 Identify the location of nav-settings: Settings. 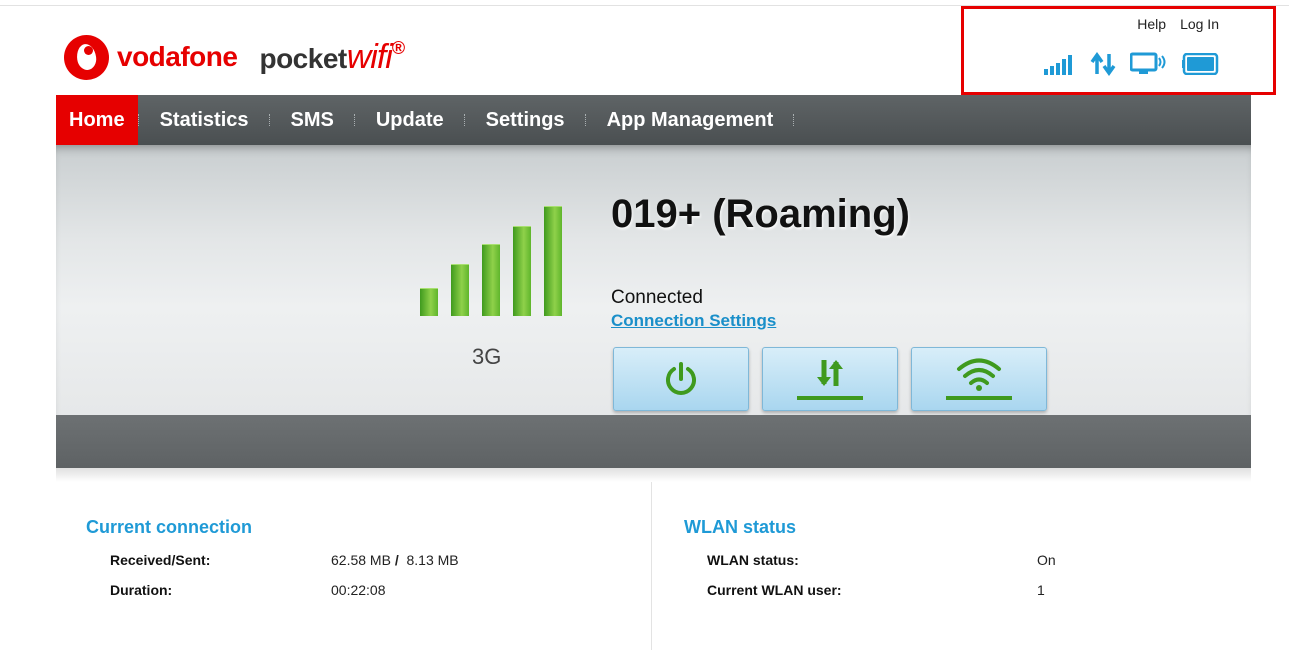
(525, 120).